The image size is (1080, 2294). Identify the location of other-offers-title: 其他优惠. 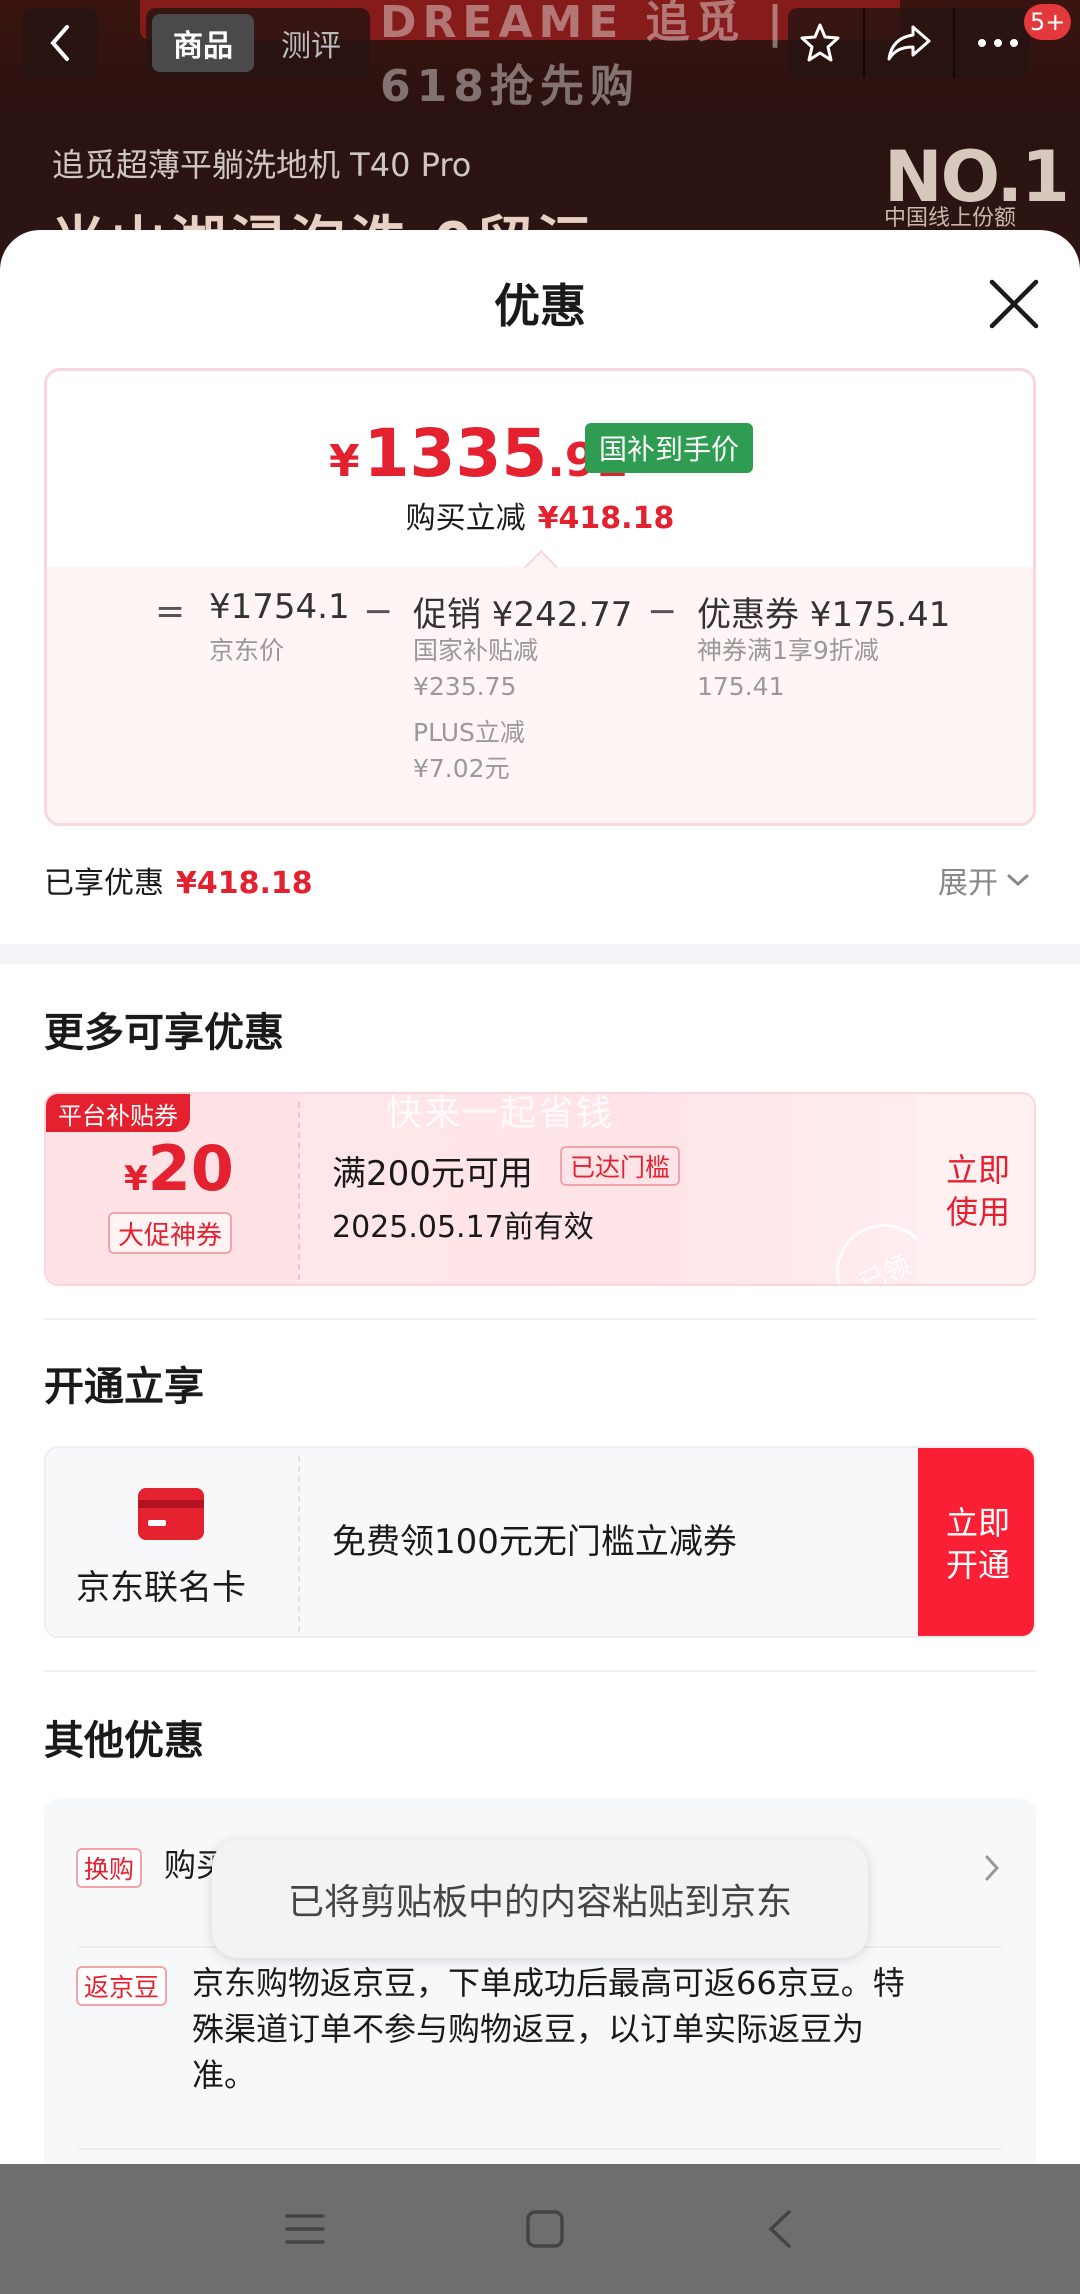
(124, 1741).